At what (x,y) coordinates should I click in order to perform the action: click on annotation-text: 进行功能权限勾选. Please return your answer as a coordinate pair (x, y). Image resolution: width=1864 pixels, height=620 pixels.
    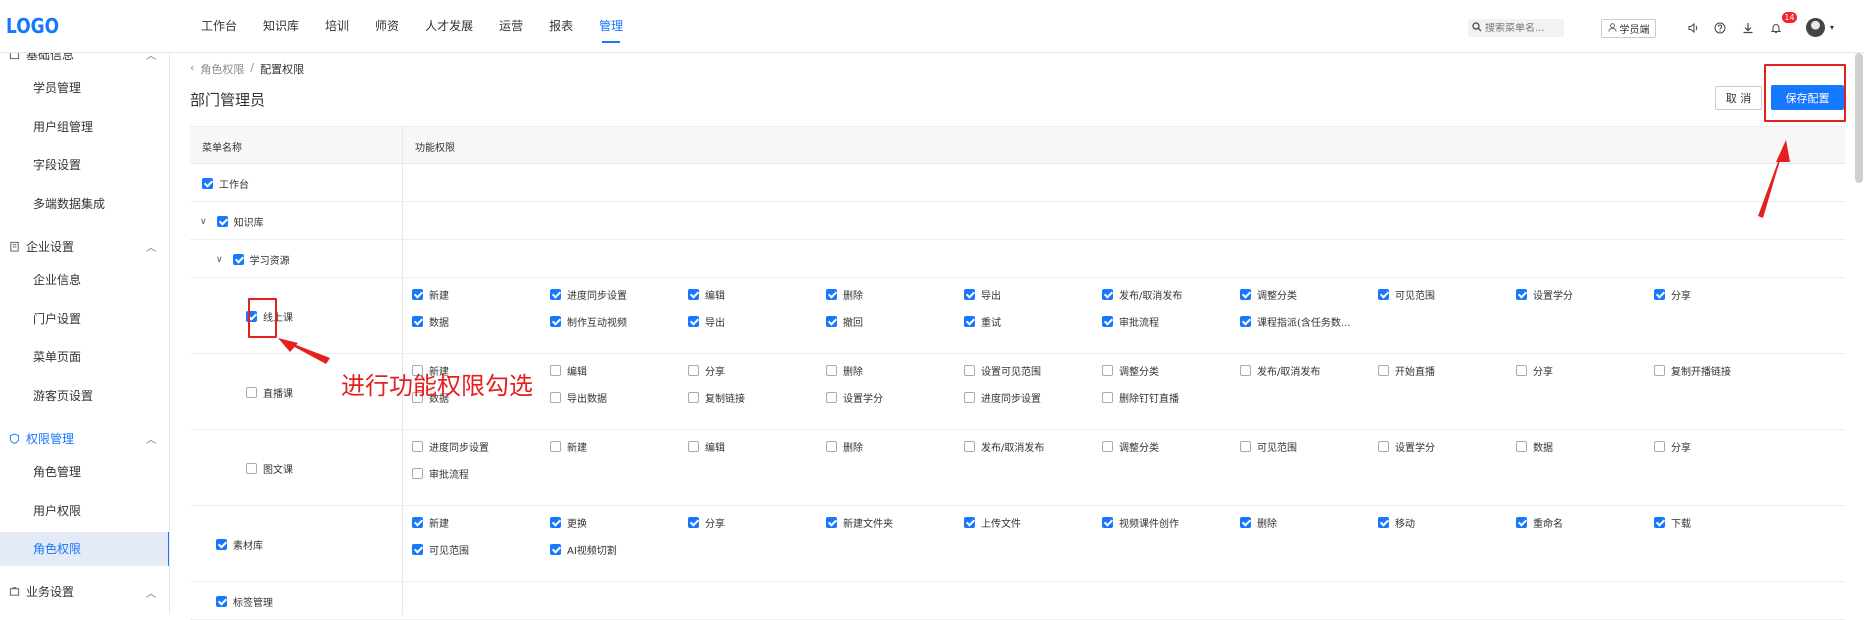
    Looking at the image, I should click on (437, 386).